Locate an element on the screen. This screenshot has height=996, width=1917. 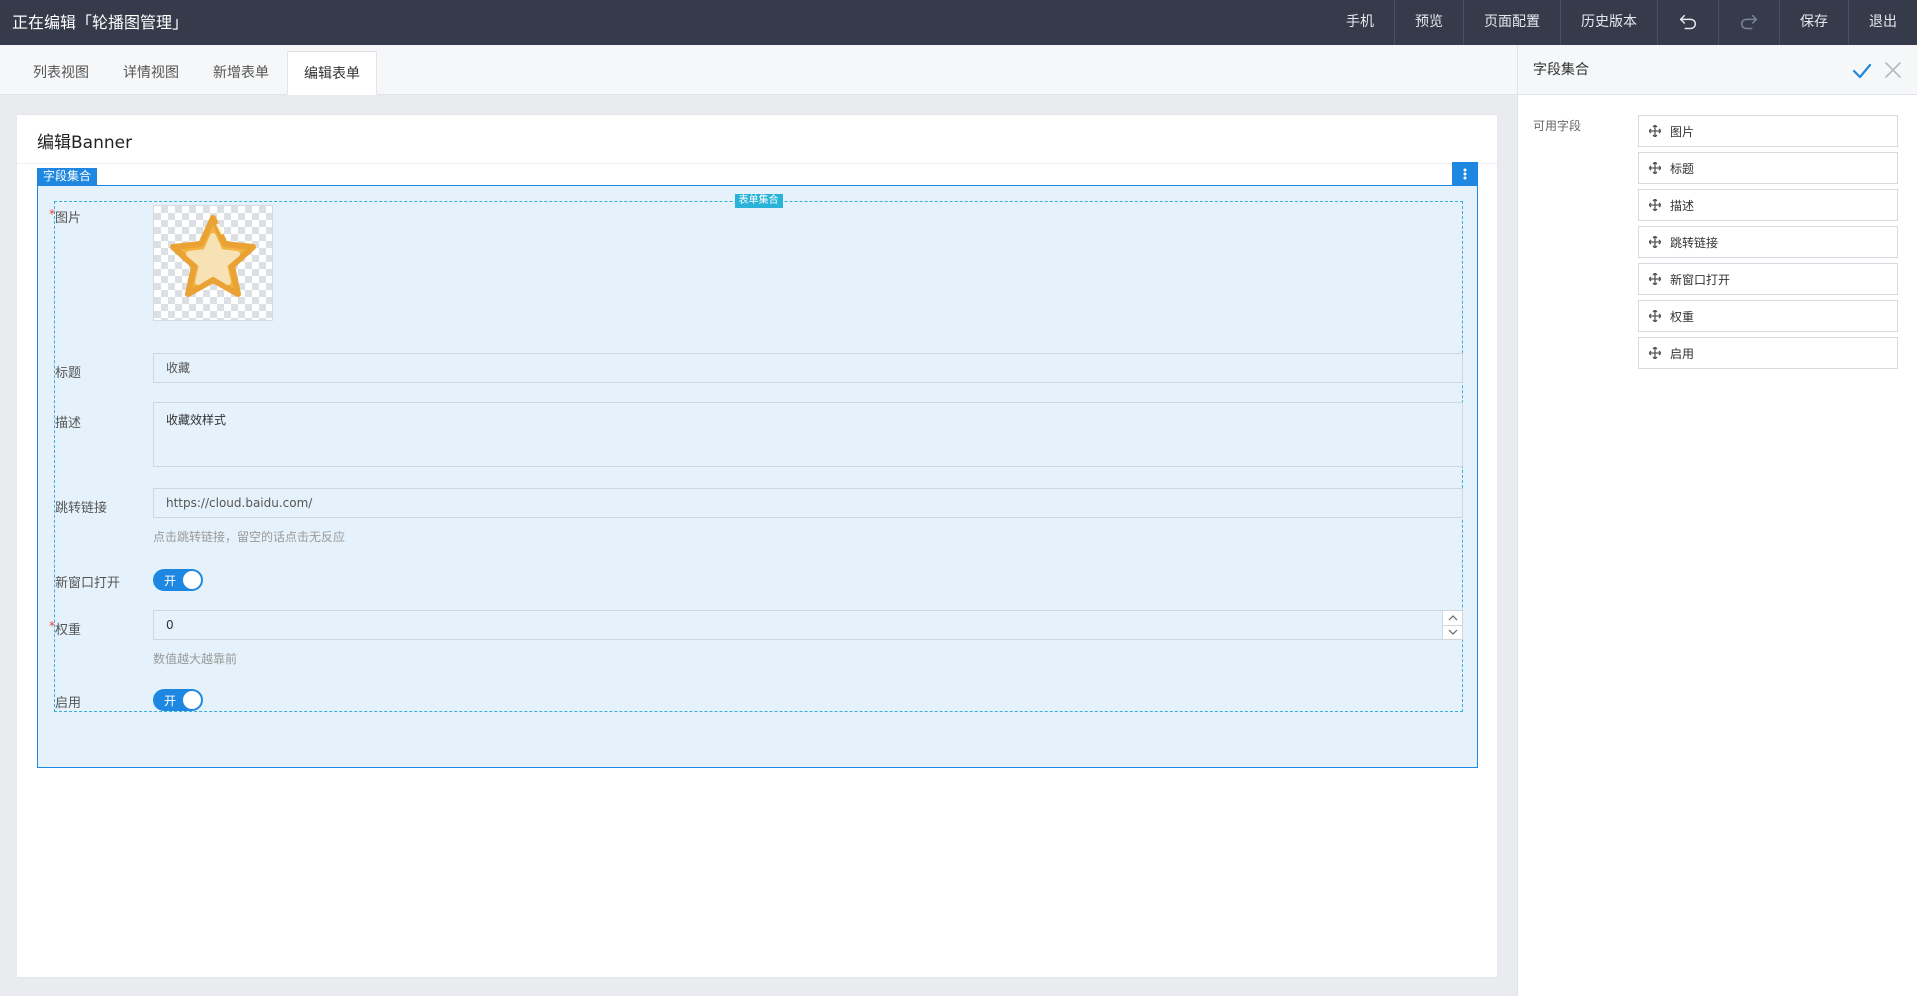
confirm-check-icon is located at coordinates (1862, 71).